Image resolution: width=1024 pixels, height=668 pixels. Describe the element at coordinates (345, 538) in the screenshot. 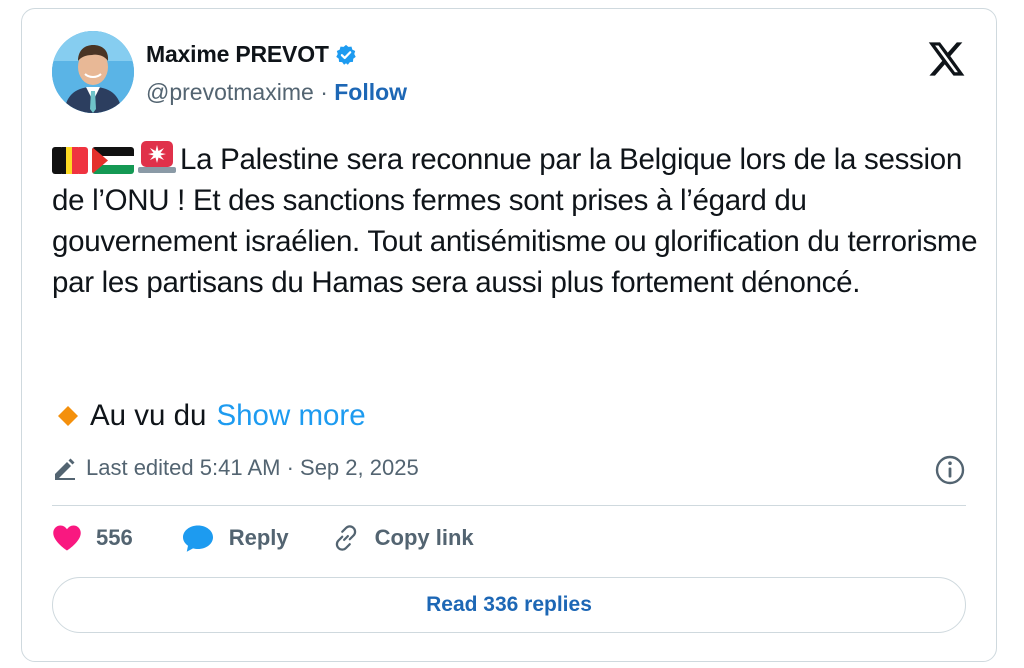

I see `link-icon` at that location.